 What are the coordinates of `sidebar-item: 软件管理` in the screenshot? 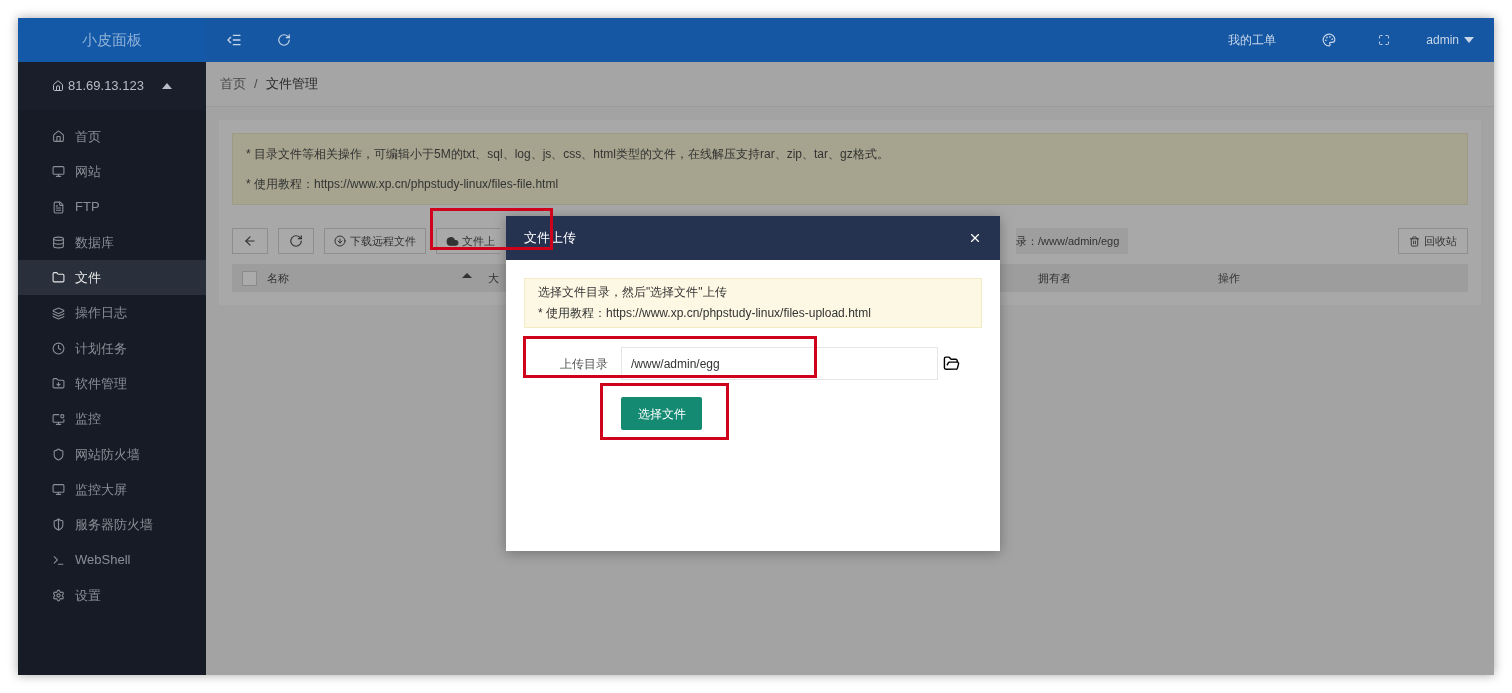 It's located at (112, 384).